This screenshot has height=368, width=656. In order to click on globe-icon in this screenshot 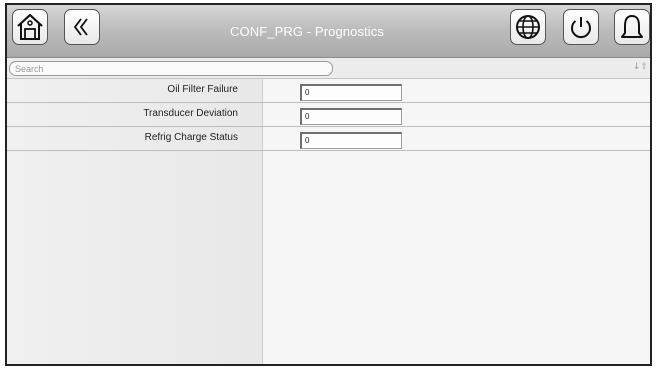, I will do `click(528, 27)`.